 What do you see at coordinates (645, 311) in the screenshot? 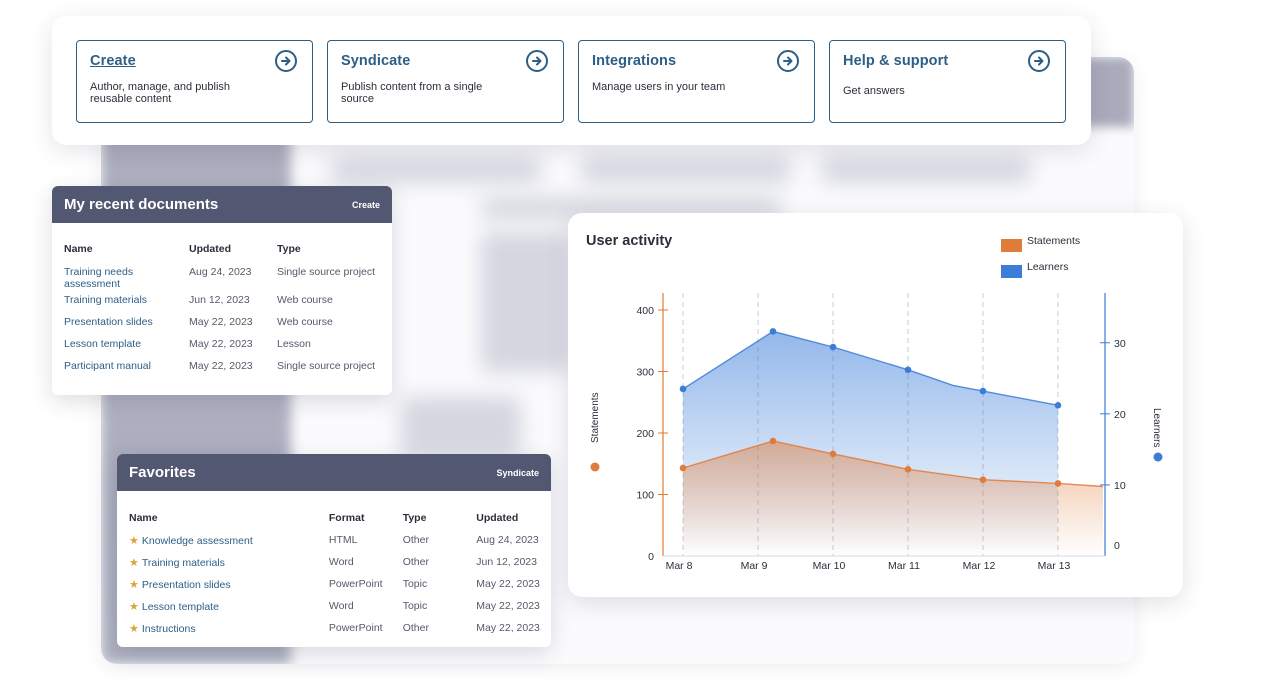
I see `left-tick-label: 400` at bounding box center [645, 311].